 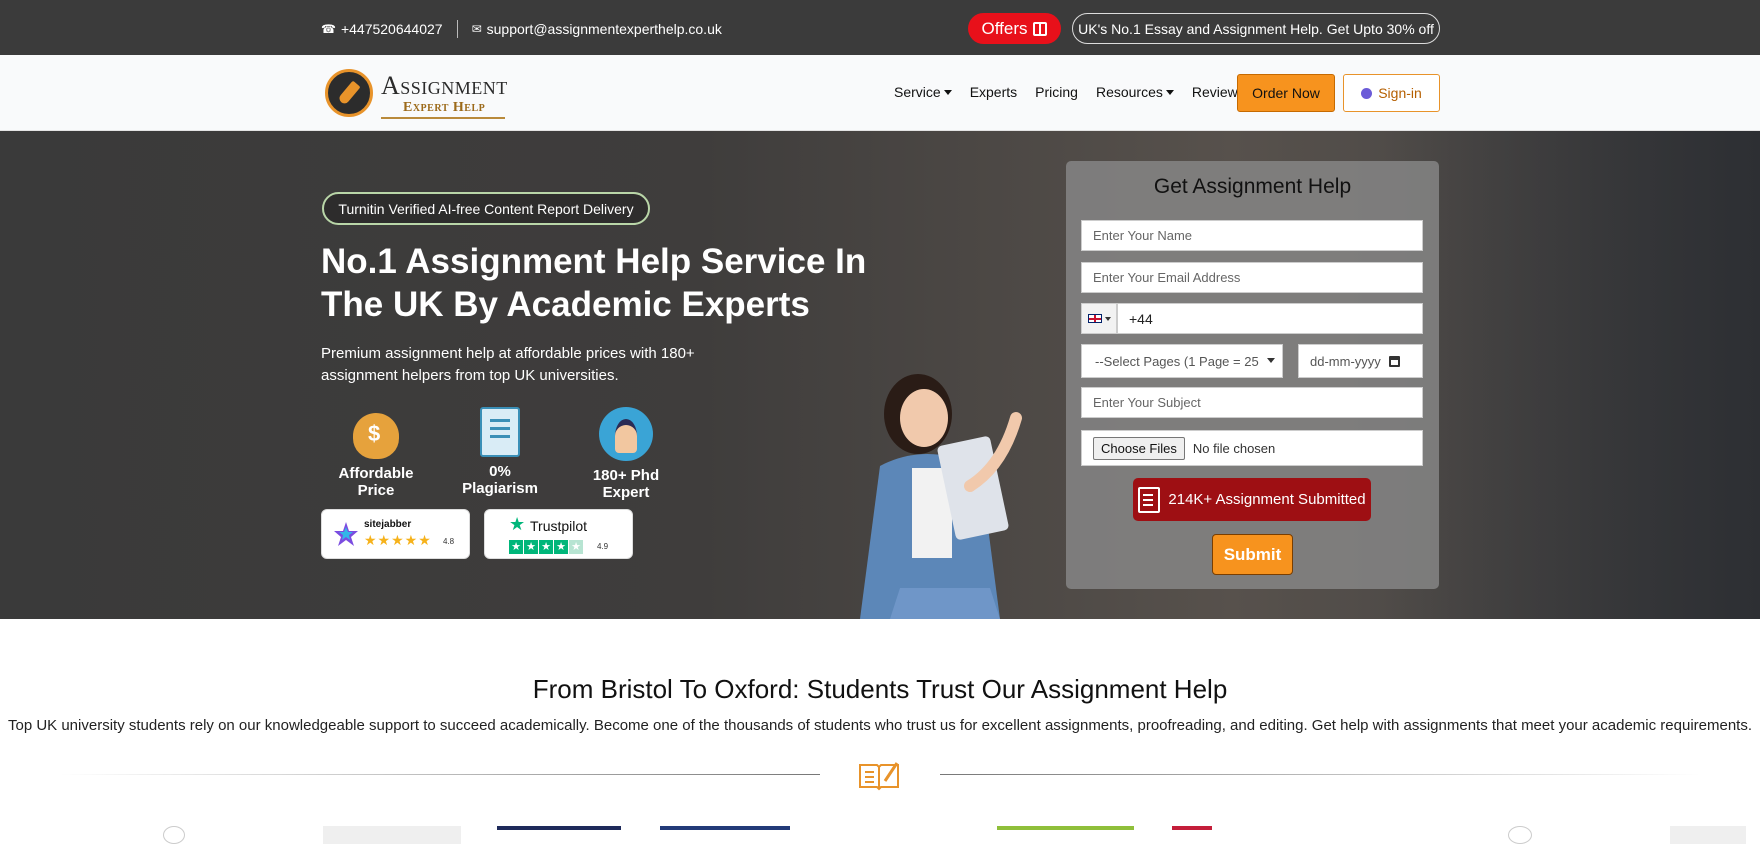 I want to click on trustpilot-name: Trustpilot, so click(x=559, y=526).